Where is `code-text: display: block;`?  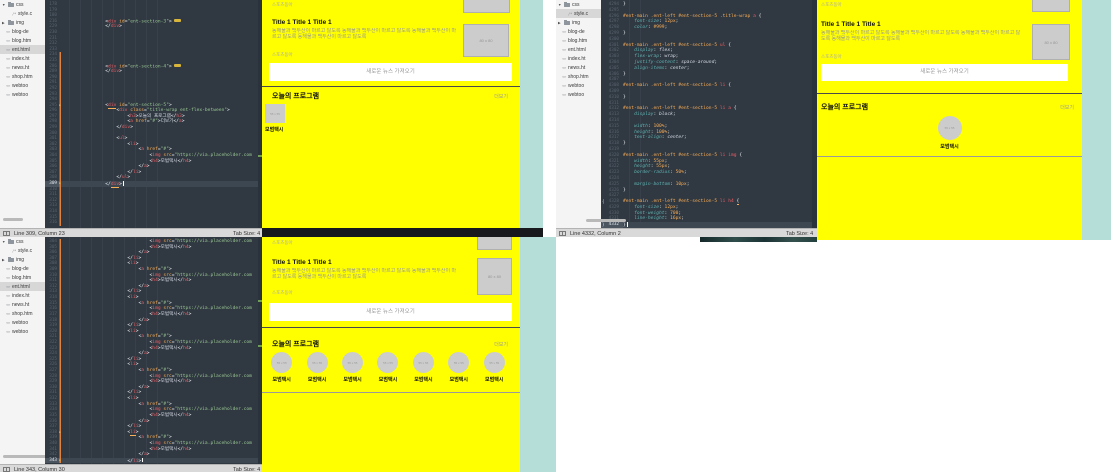 code-text: display: block; is located at coordinates (655, 115).